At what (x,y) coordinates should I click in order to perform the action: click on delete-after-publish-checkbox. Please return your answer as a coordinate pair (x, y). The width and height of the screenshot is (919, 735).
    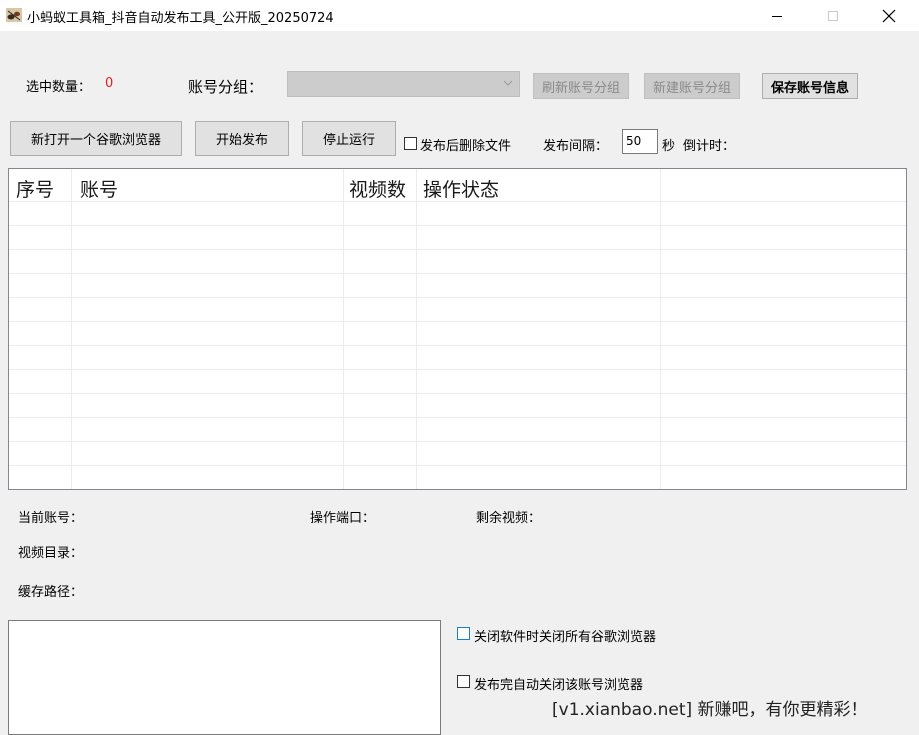
    Looking at the image, I should click on (410, 143).